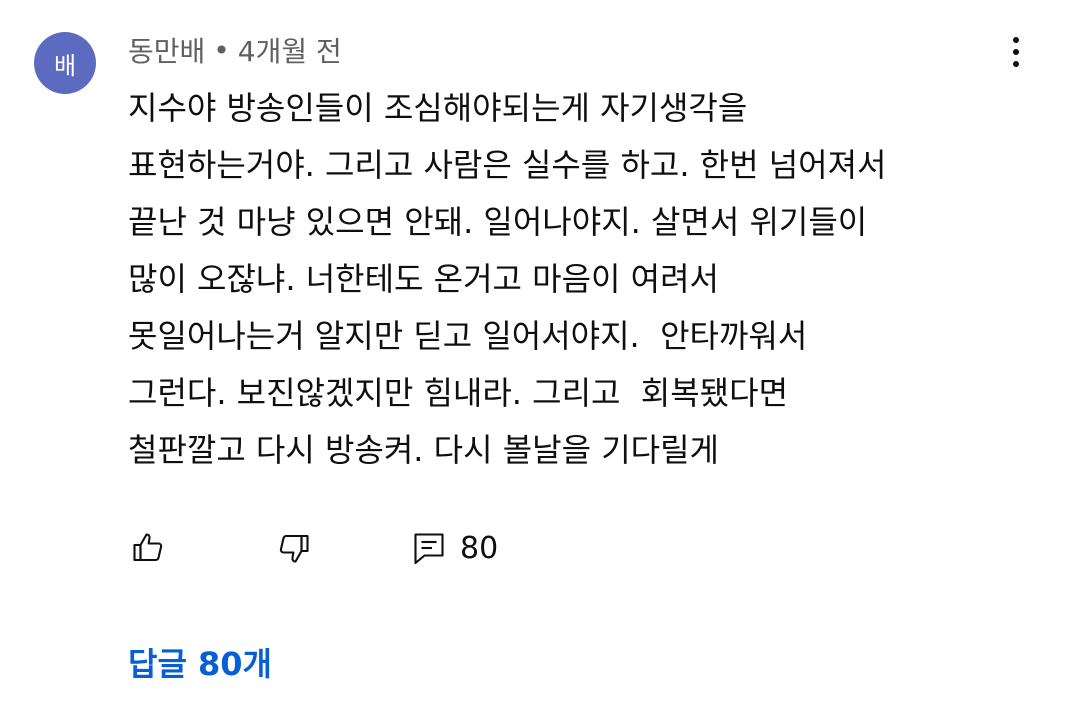 The image size is (1080, 721). What do you see at coordinates (507, 165) in the screenshot?
I see `comment-line: 표현하는거야. 그리고 사람은 실수를 하고. 한번 넘어져서` at bounding box center [507, 165].